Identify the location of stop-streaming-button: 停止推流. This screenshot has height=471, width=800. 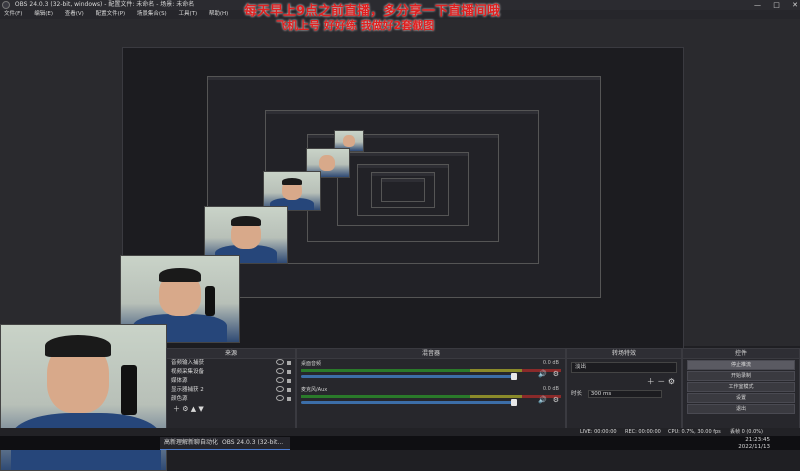
(741, 365).